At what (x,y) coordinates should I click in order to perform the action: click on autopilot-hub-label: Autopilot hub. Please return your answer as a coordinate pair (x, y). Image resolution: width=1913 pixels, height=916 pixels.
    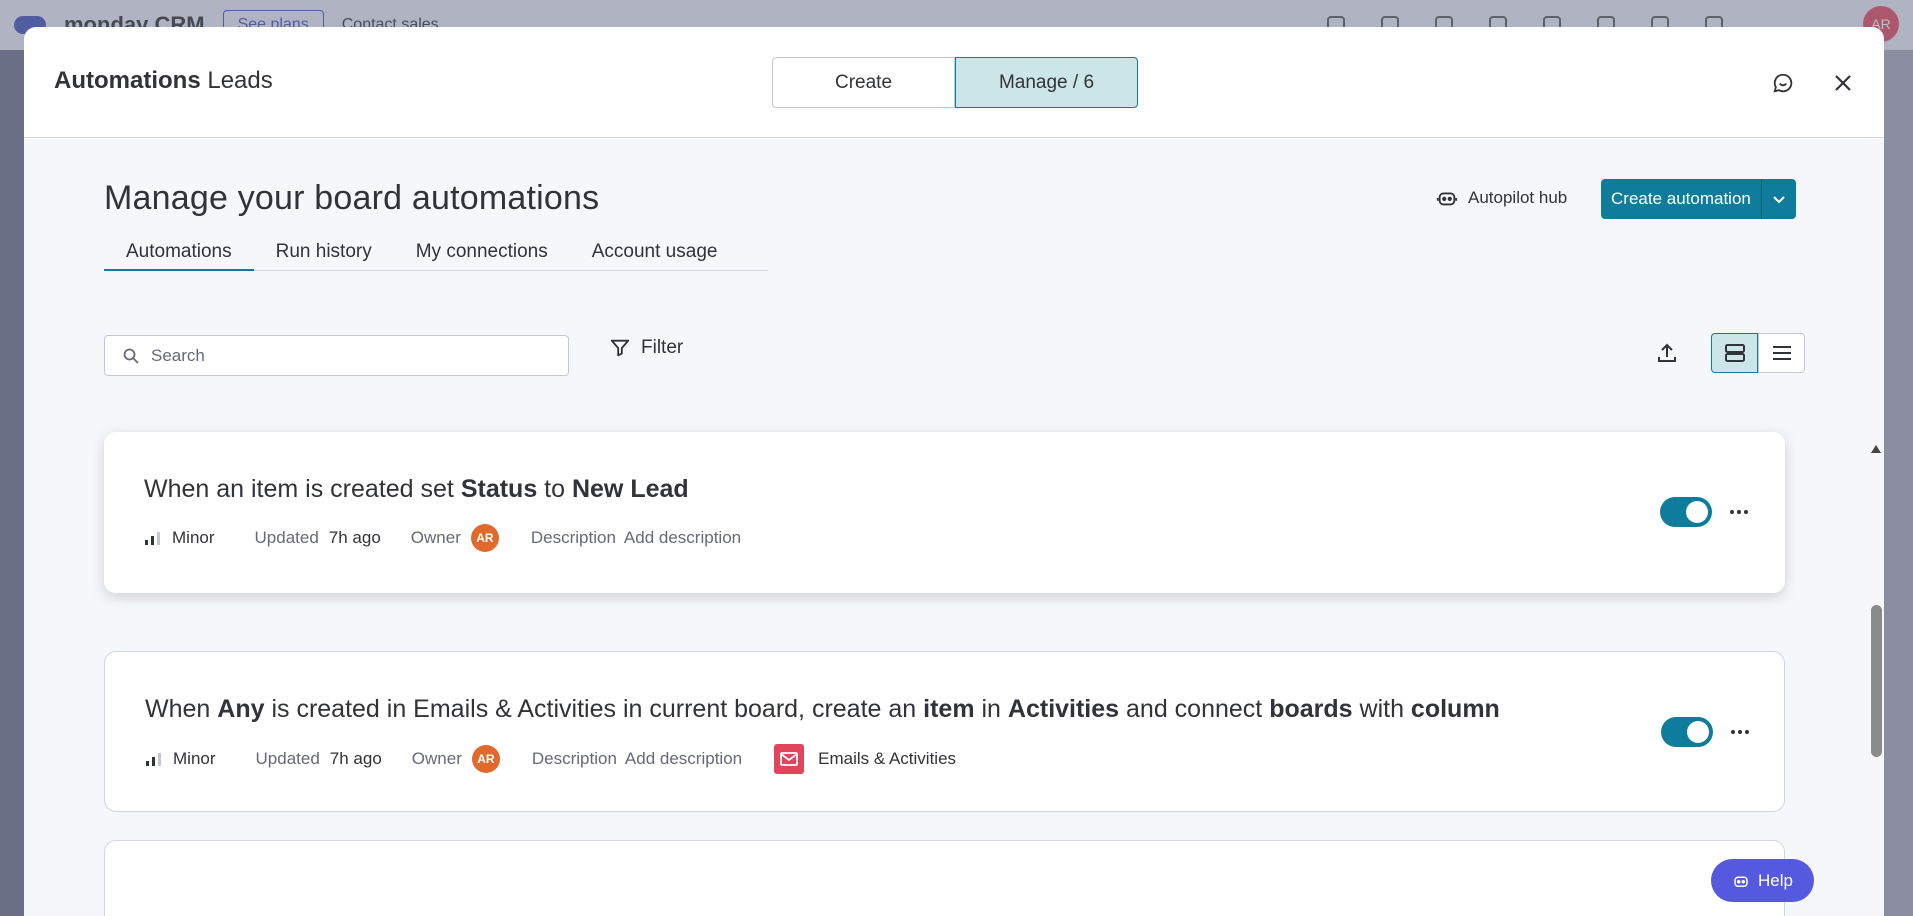
    Looking at the image, I should click on (1518, 197).